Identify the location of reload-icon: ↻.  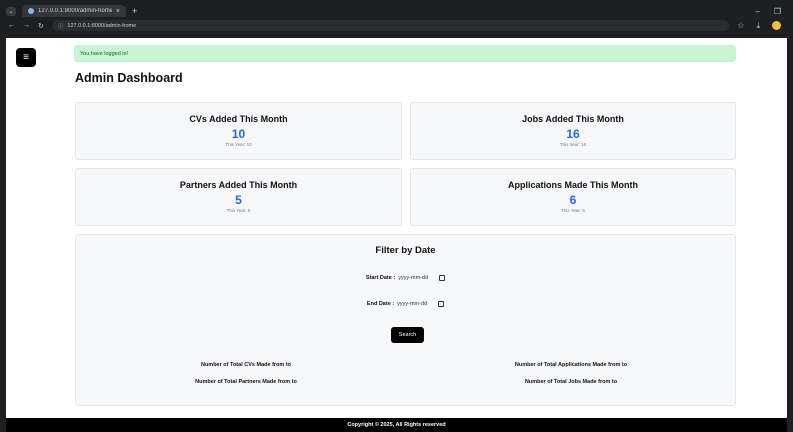
(41, 26).